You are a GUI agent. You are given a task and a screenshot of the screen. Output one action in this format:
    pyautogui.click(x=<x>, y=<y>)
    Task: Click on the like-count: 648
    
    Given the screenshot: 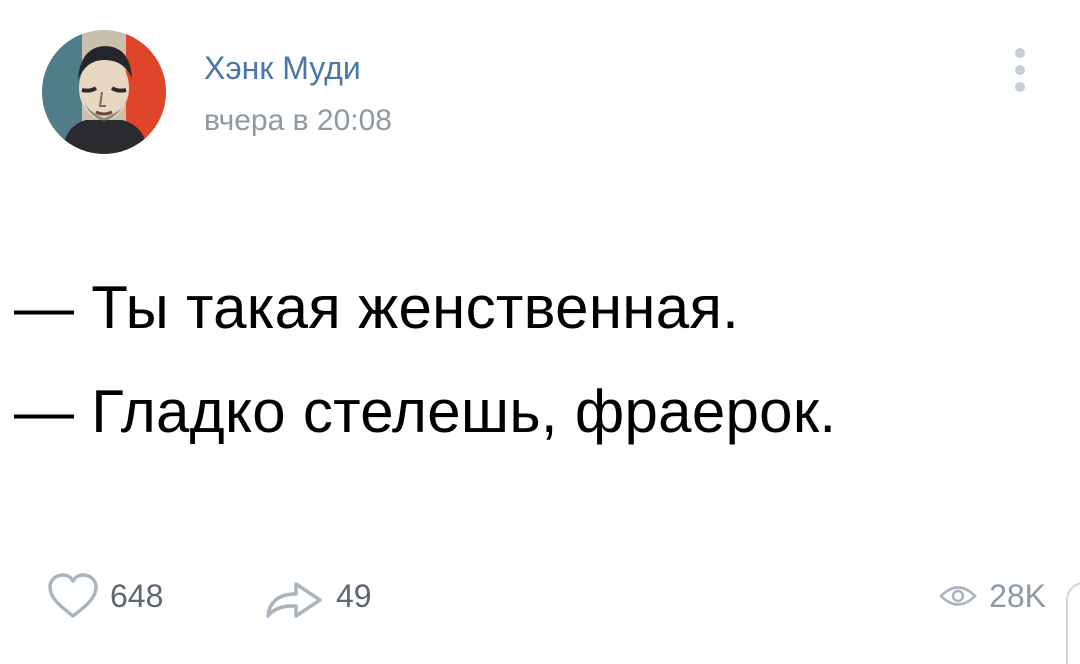 What is the action you would take?
    pyautogui.click(x=137, y=596)
    